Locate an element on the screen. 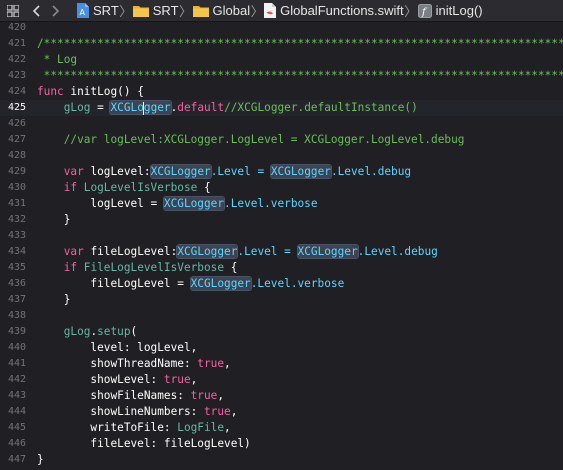 Image resolution: width=563 pixels, height=470 pixels. line-number: 430 is located at coordinates (16, 187).